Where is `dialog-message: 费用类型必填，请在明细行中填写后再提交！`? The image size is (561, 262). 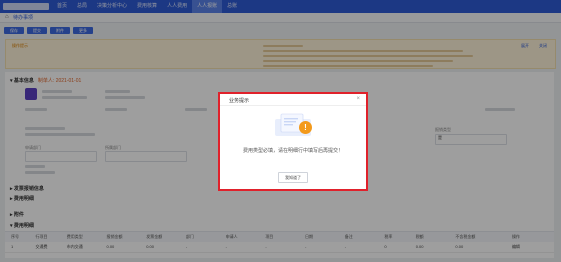
dialog-message: 费用类型必填，请在明细行中填写后再提交！ is located at coordinates (292, 151).